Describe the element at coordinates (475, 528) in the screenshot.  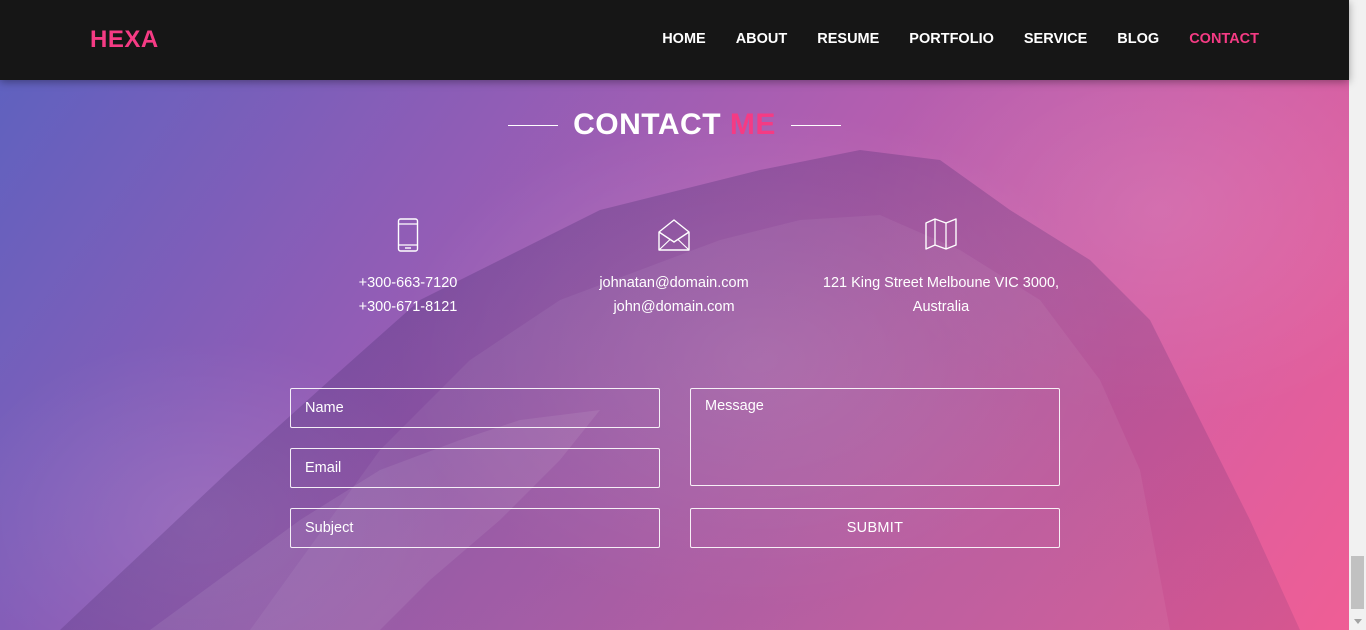
I see `subject-input` at that location.